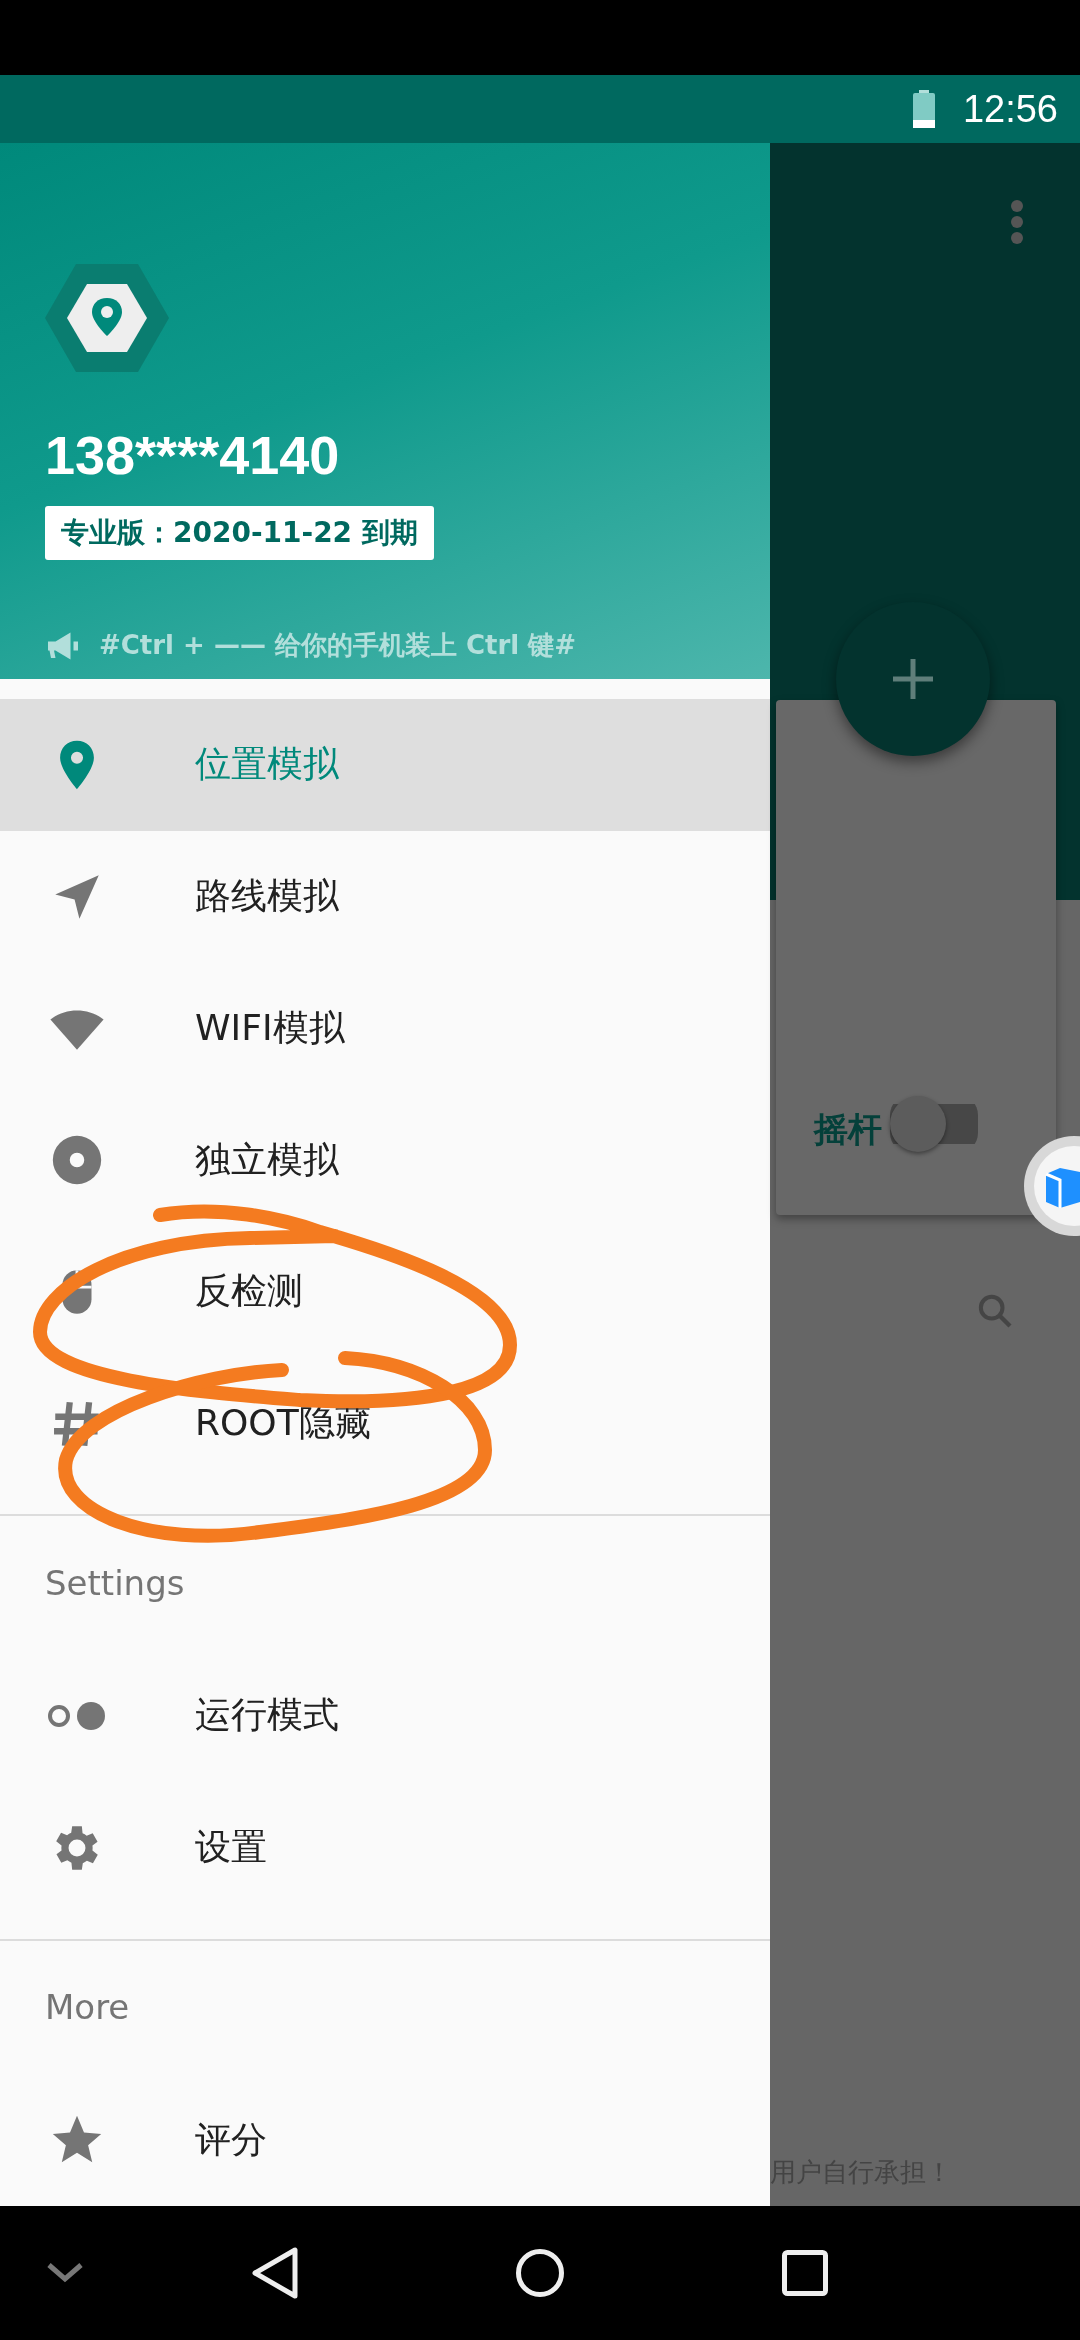 This screenshot has height=2340, width=1080. I want to click on menu-item: 评分, so click(385, 2140).